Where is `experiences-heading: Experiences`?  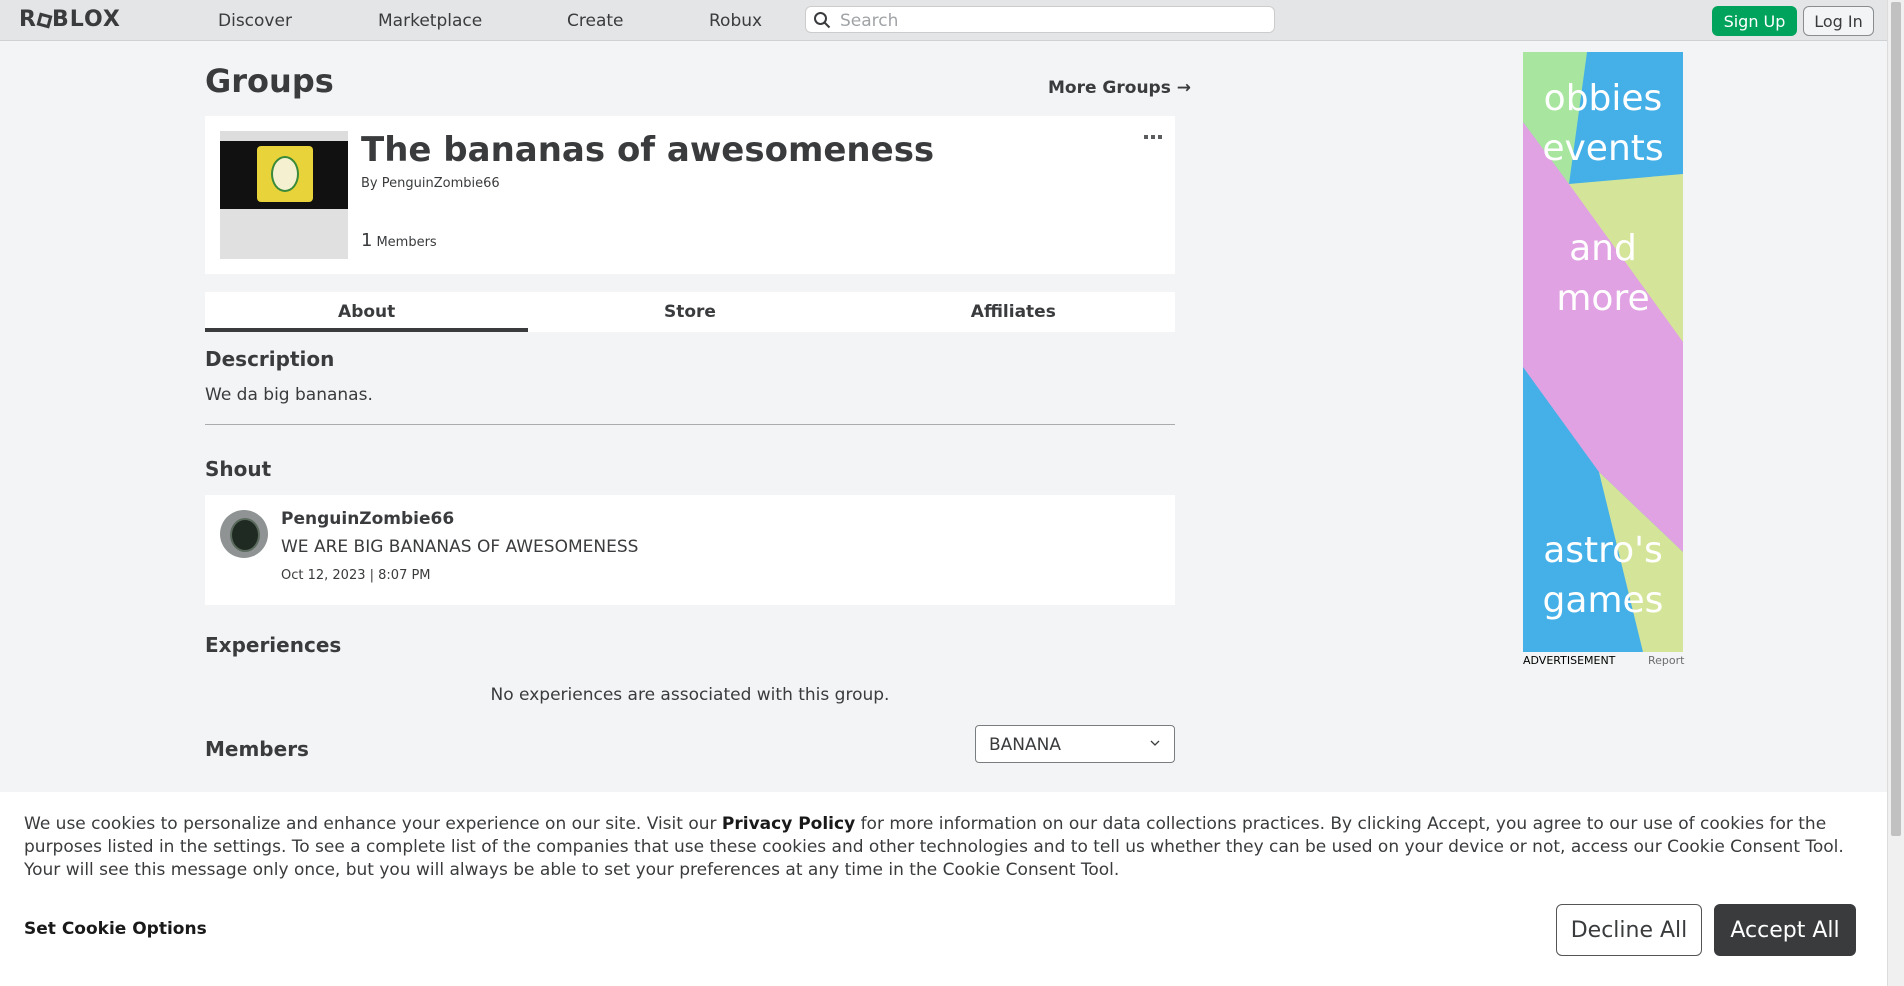 experiences-heading: Experiences is located at coordinates (273, 645).